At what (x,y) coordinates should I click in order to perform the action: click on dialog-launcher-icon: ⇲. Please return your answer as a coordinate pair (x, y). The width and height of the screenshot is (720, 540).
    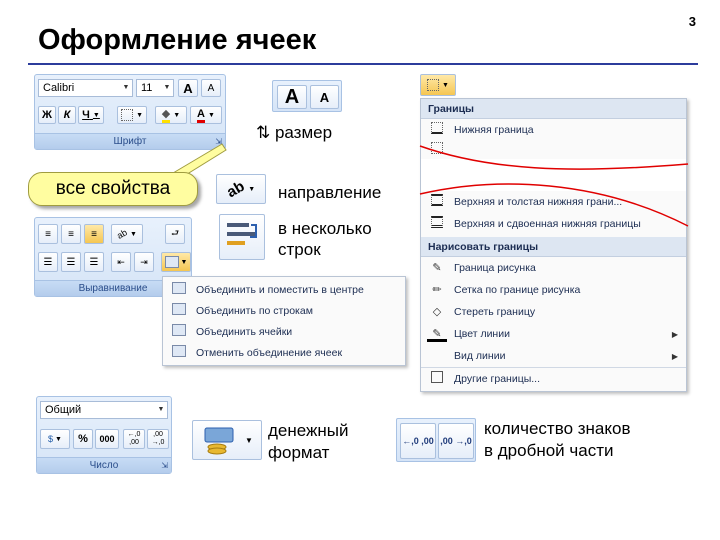
    Looking at the image, I should click on (164, 465).